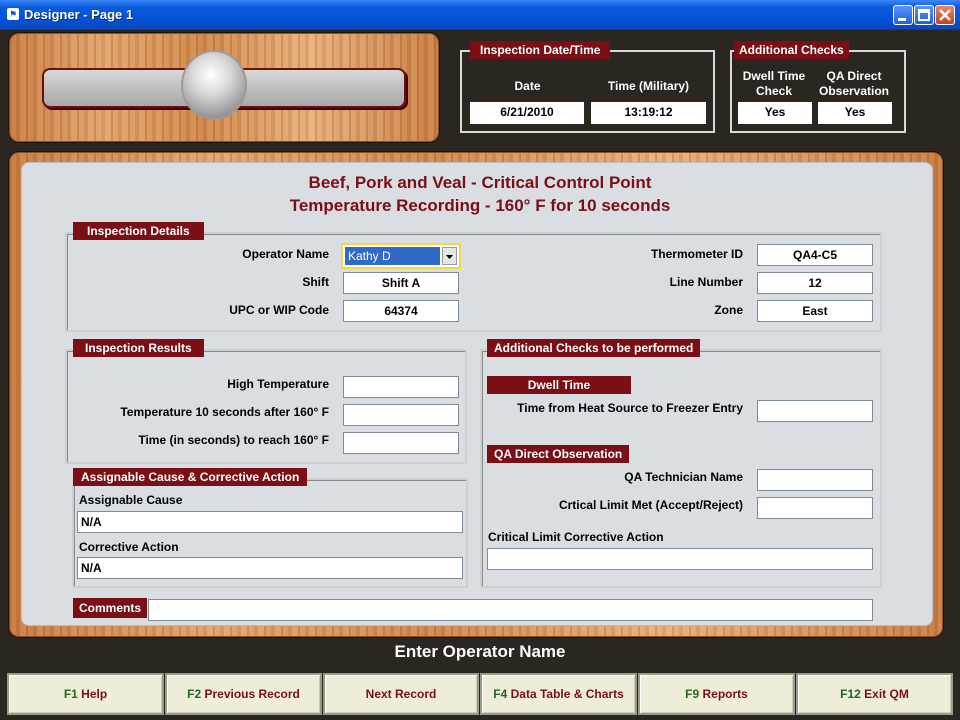 This screenshot has height=720, width=960. Describe the element at coordinates (270, 568) in the screenshot. I see `corrective-action-field: N/A` at that location.